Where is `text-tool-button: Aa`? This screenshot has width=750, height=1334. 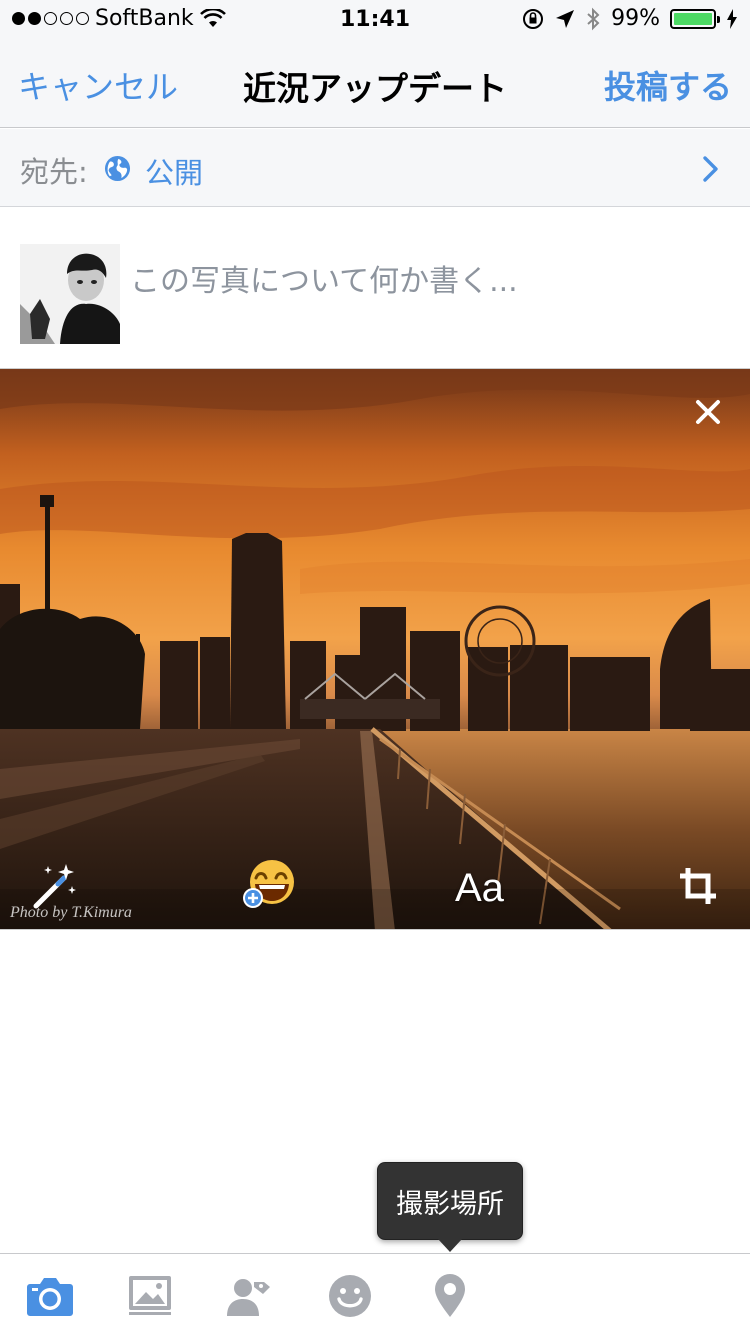
text-tool-button: Aa is located at coordinates (479, 888).